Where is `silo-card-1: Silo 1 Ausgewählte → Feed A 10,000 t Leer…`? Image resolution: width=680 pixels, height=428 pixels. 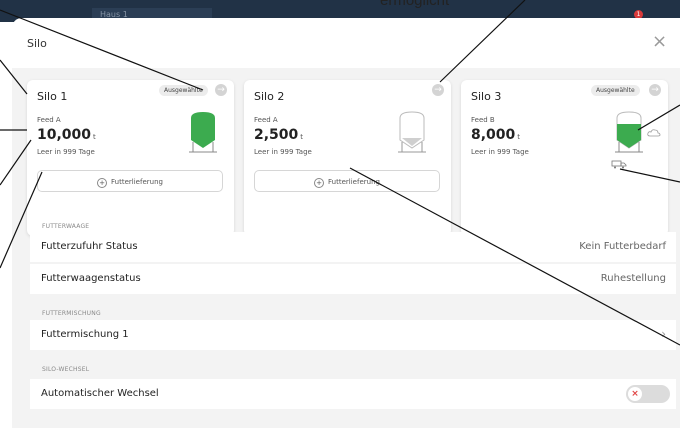
silo-card-1: Silo 1 Ausgewählte → Feed A 10,000 t Leer… is located at coordinates (130, 158).